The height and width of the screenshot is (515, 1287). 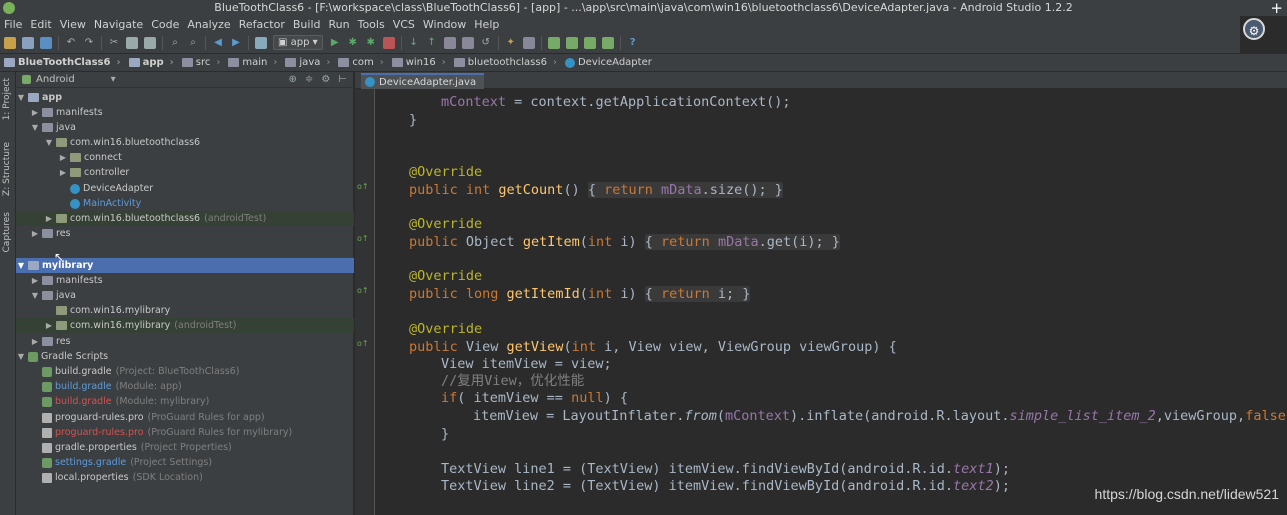 What do you see at coordinates (339, 24) in the screenshot?
I see `menu-run: Run` at bounding box center [339, 24].